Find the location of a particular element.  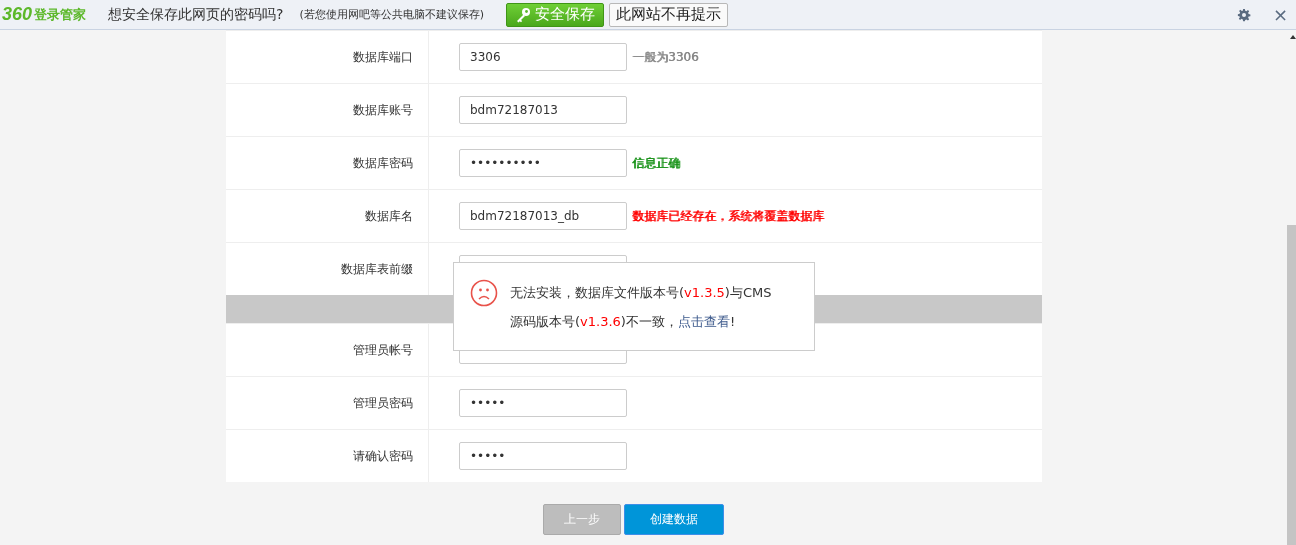

field-label: 数据库端口 is located at coordinates (383, 57).